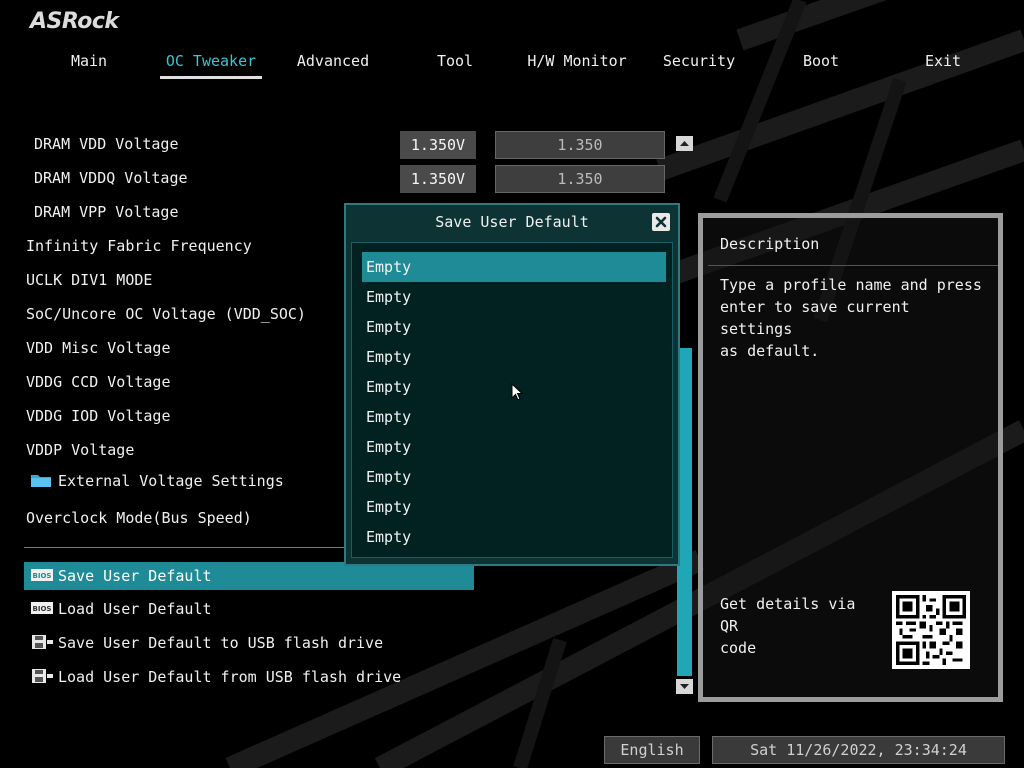 The height and width of the screenshot is (768, 1024). I want to click on folder-icon, so click(41, 480).